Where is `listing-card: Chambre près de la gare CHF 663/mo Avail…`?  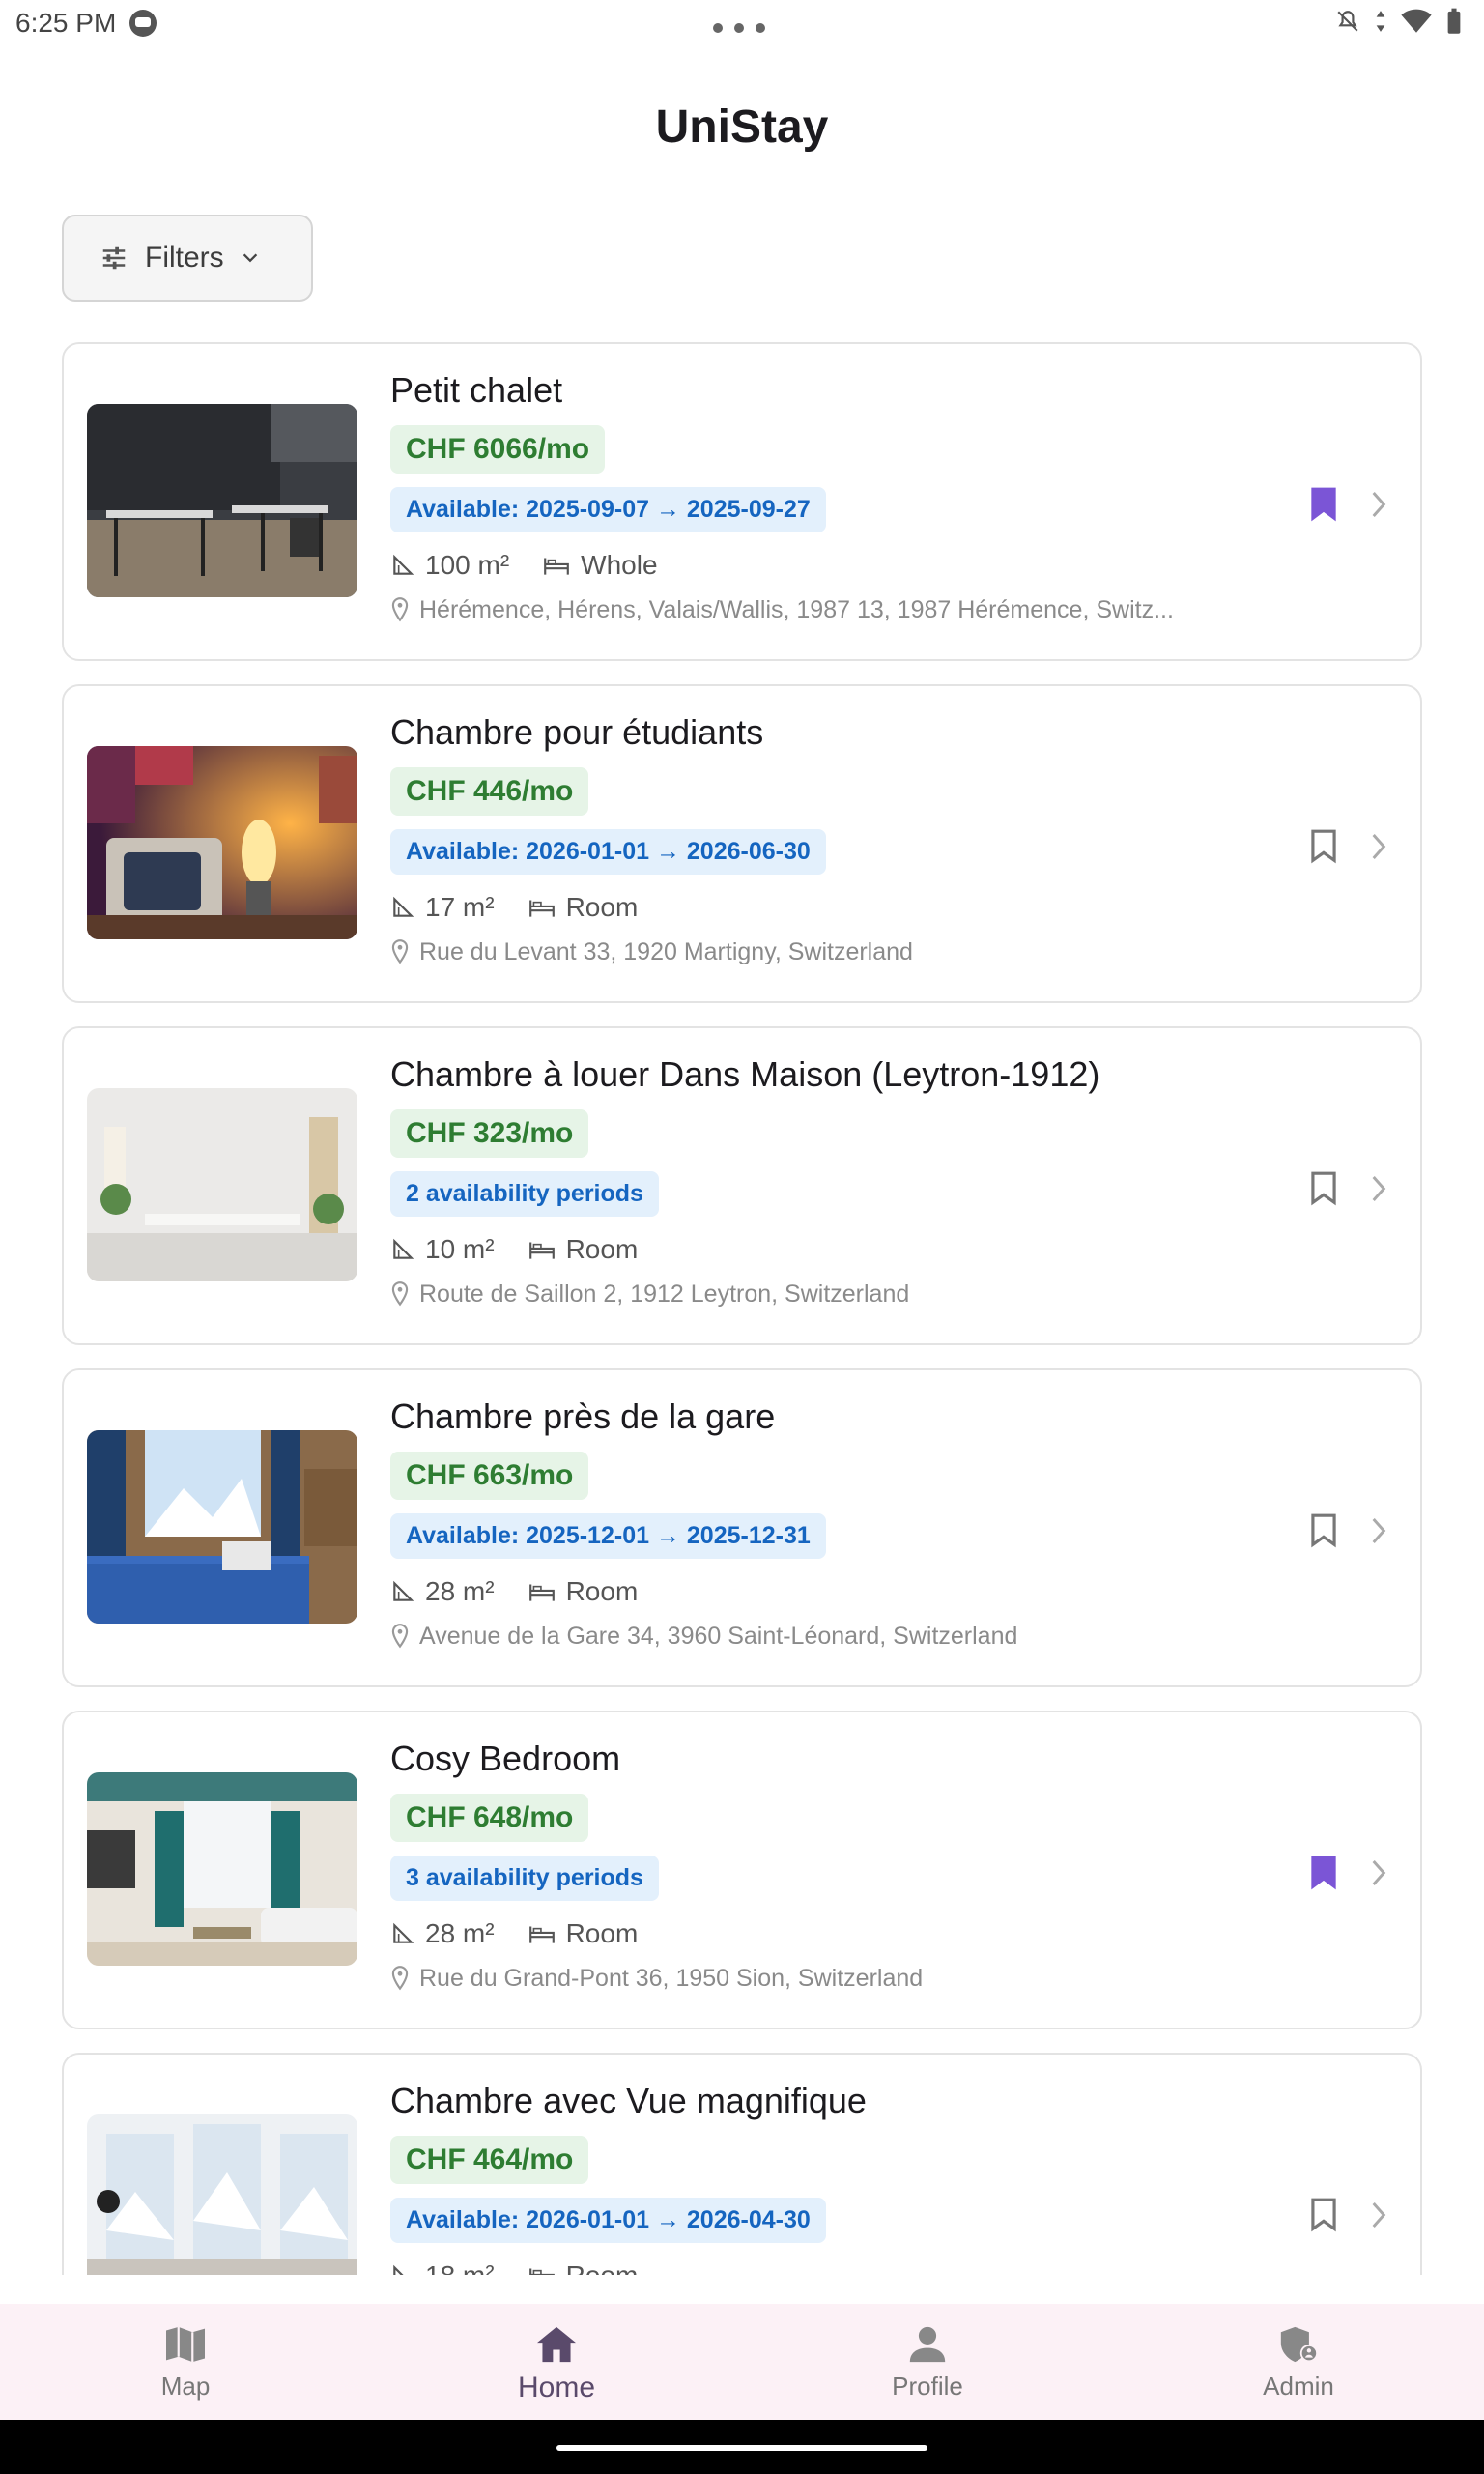 listing-card: Chambre près de la gare CHF 663/mo Avail… is located at coordinates (742, 1527).